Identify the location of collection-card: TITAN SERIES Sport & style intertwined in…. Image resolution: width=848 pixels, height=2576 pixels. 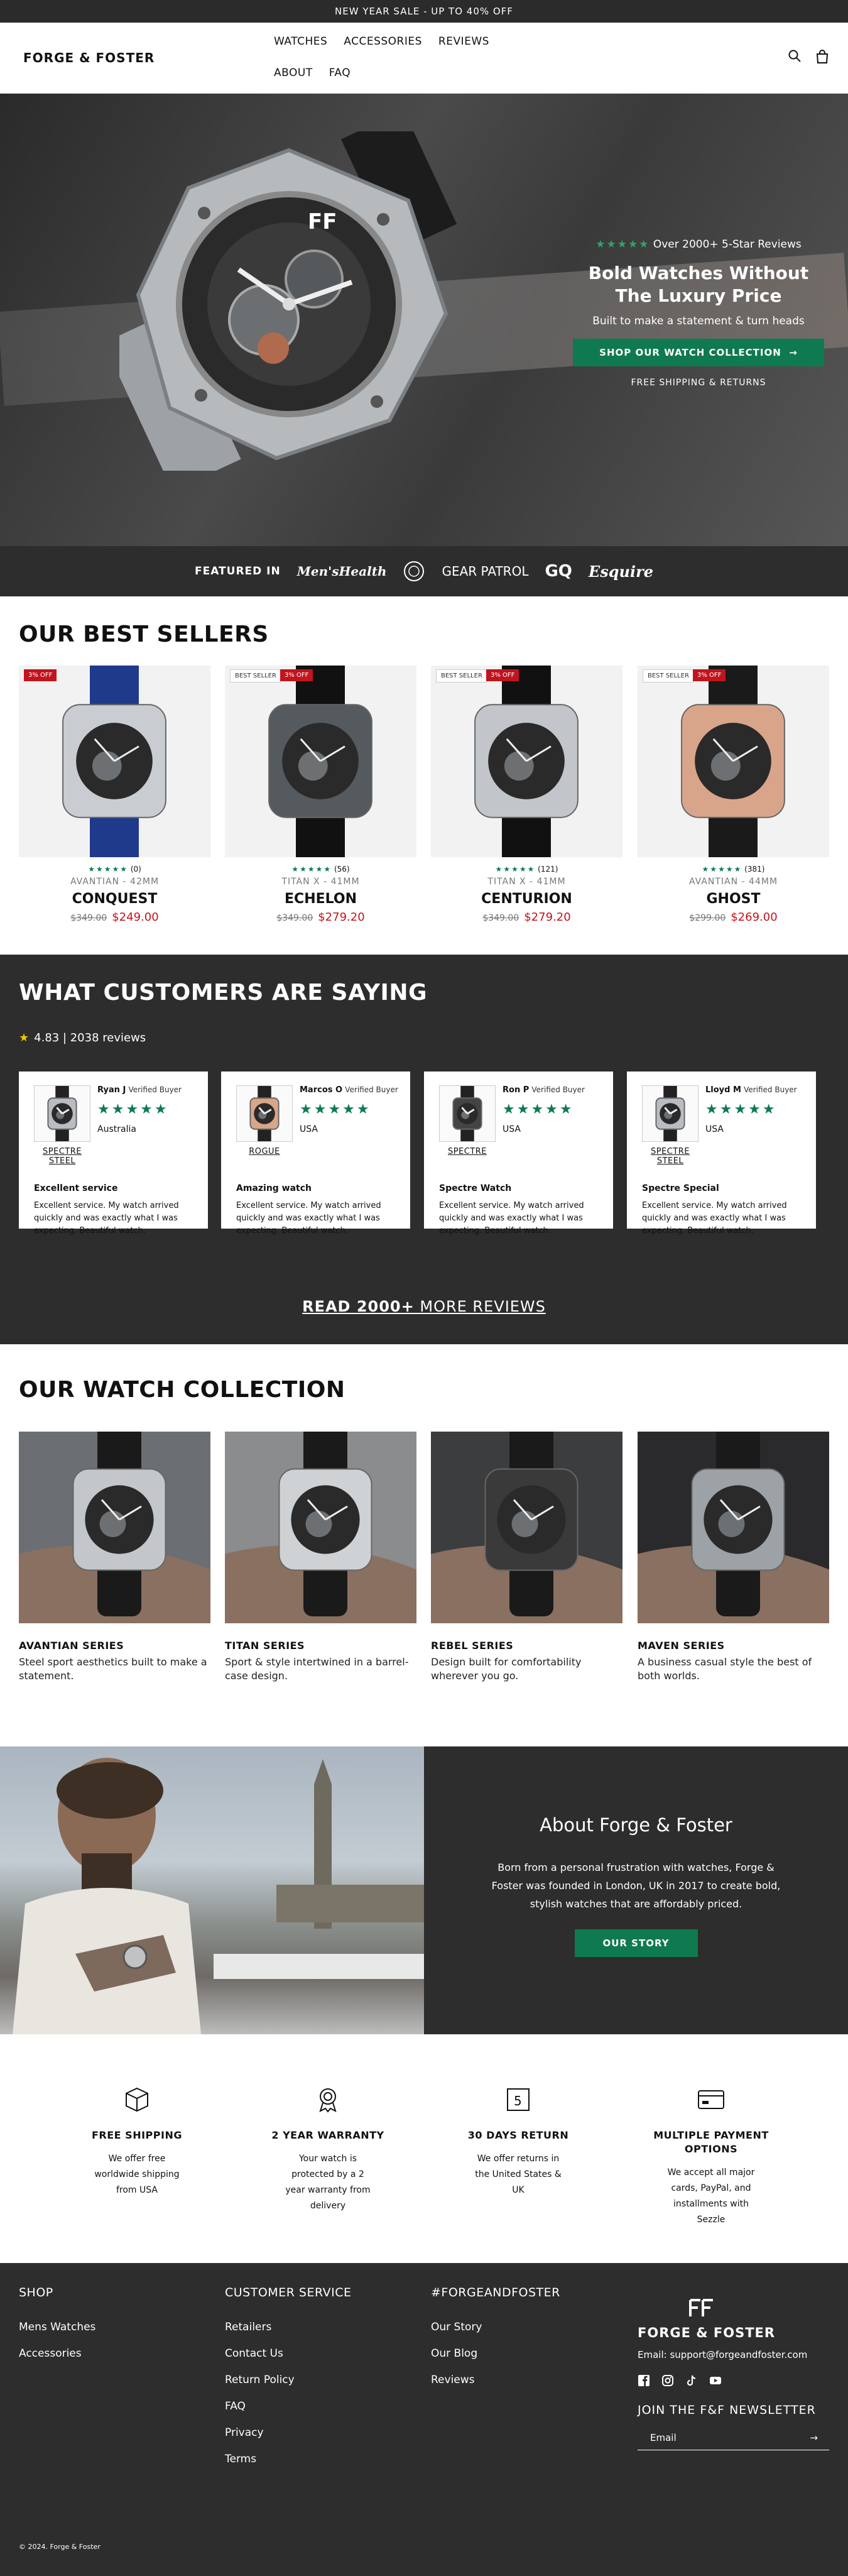
(322, 1553).